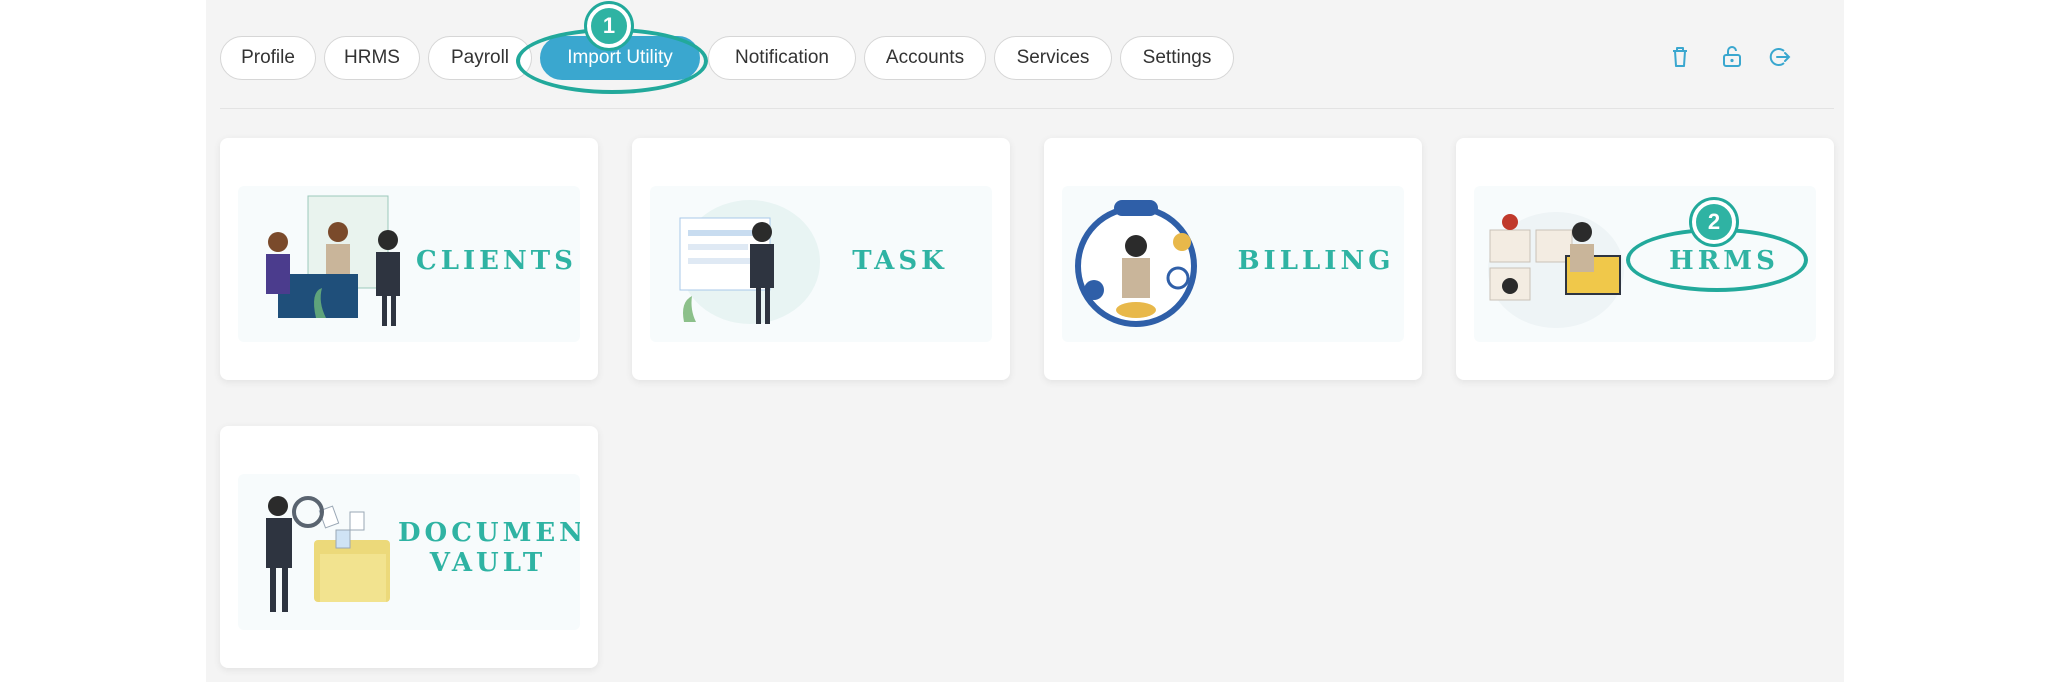 This screenshot has height=682, width=2048. I want to click on card-billing-image: BILLING, so click(1233, 264).